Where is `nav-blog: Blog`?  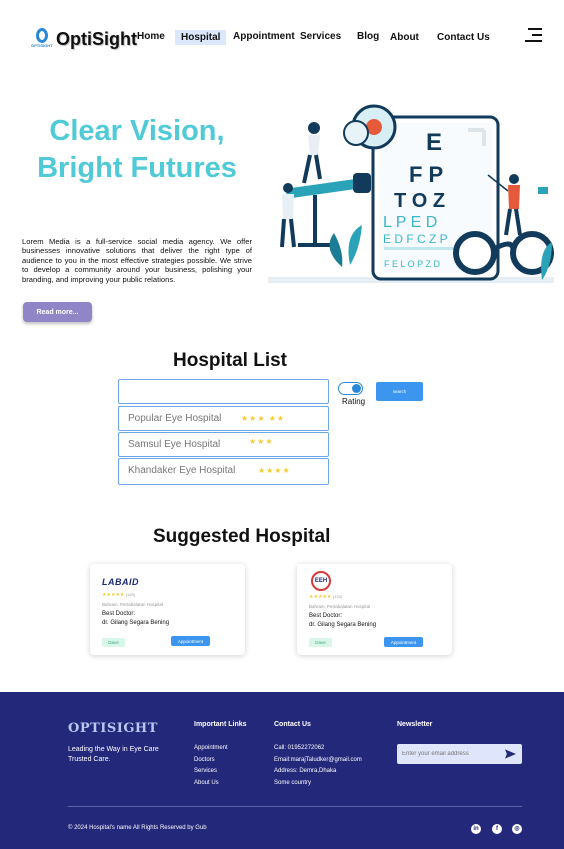 nav-blog: Blog is located at coordinates (368, 36).